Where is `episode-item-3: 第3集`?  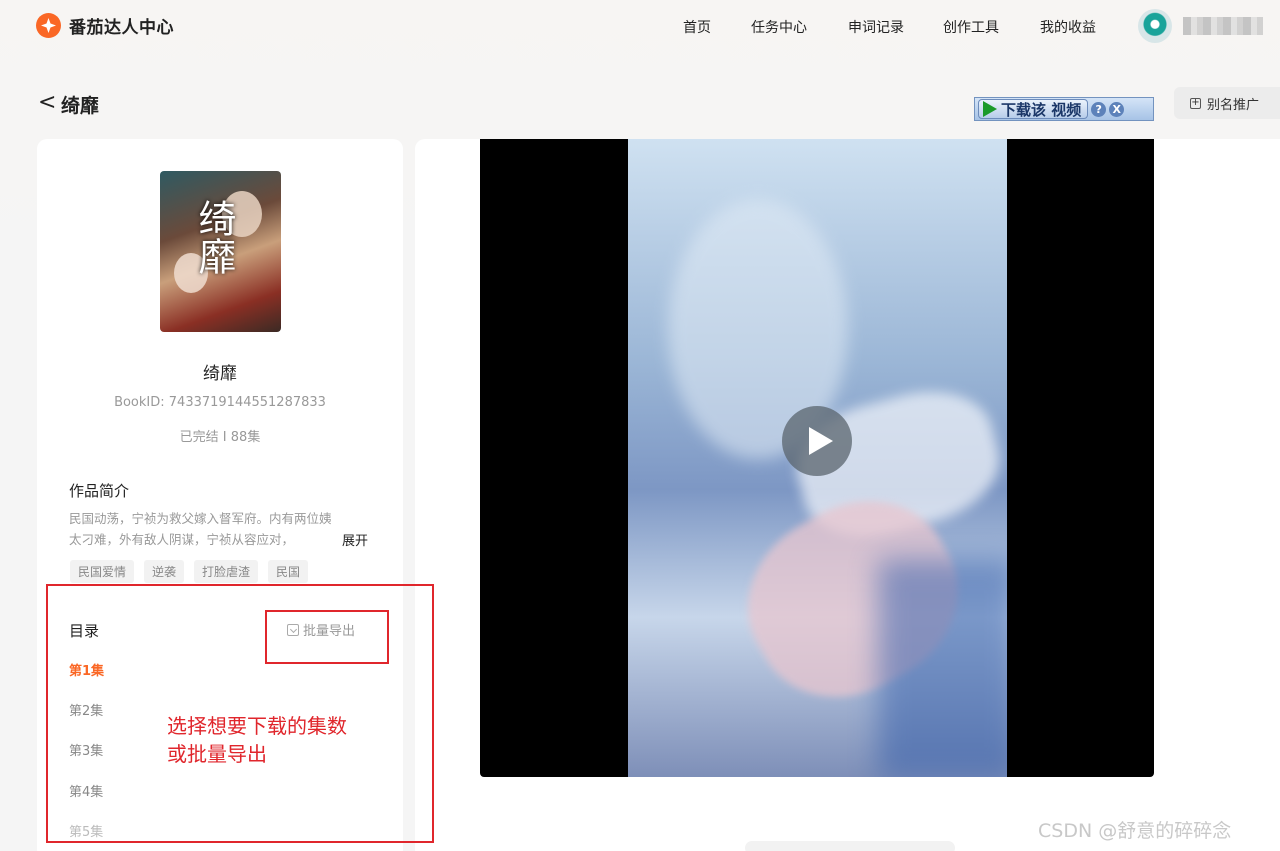
episode-item-3: 第3集 is located at coordinates (86, 749).